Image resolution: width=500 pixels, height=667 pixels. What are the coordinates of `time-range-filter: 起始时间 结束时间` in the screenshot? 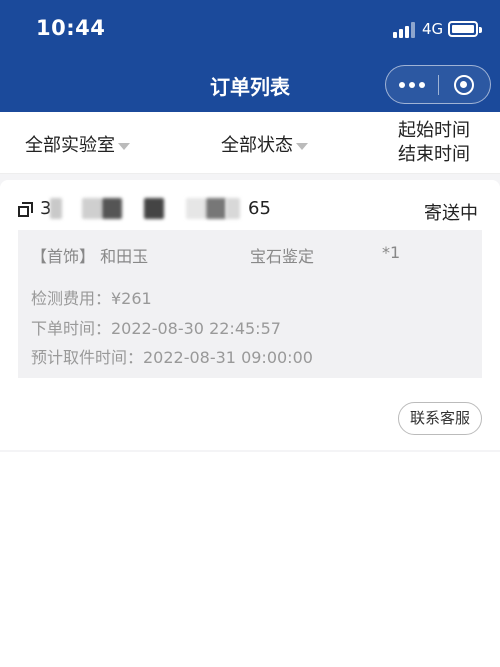 It's located at (434, 143).